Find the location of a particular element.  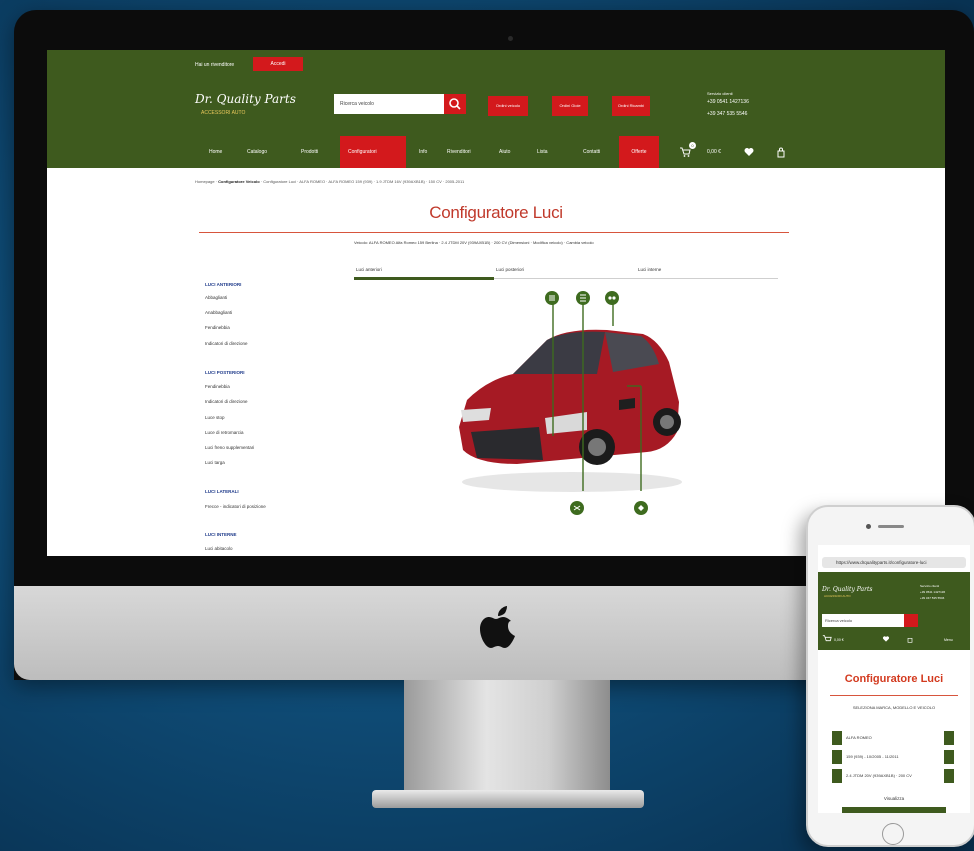

sidebar-item: Luci abitacolo is located at coordinates (219, 548).